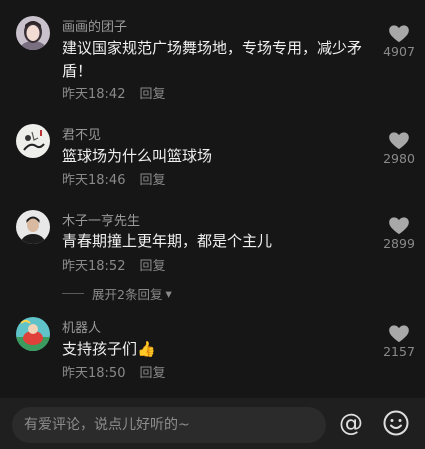 The image size is (425, 449). Describe the element at coordinates (127, 294) in the screenshot. I see `expand-replies-label: 展开2条回复` at that location.